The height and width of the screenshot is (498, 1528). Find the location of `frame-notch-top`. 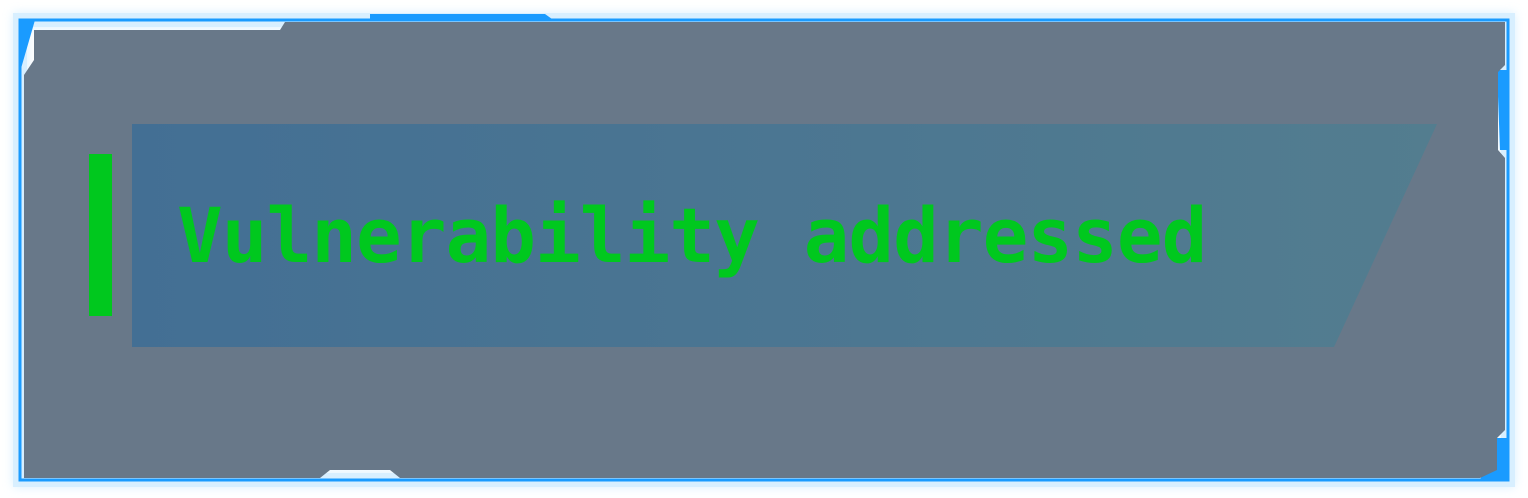

frame-notch-top is located at coordinates (461, 16).